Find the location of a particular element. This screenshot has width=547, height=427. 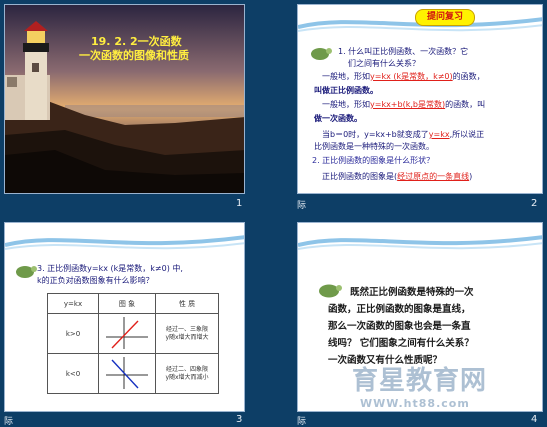

review-badge: 提问复习 is located at coordinates (445, 17).